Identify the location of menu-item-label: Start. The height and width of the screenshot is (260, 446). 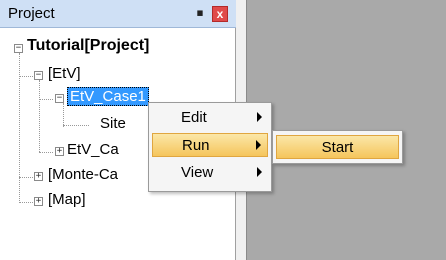
(337, 147).